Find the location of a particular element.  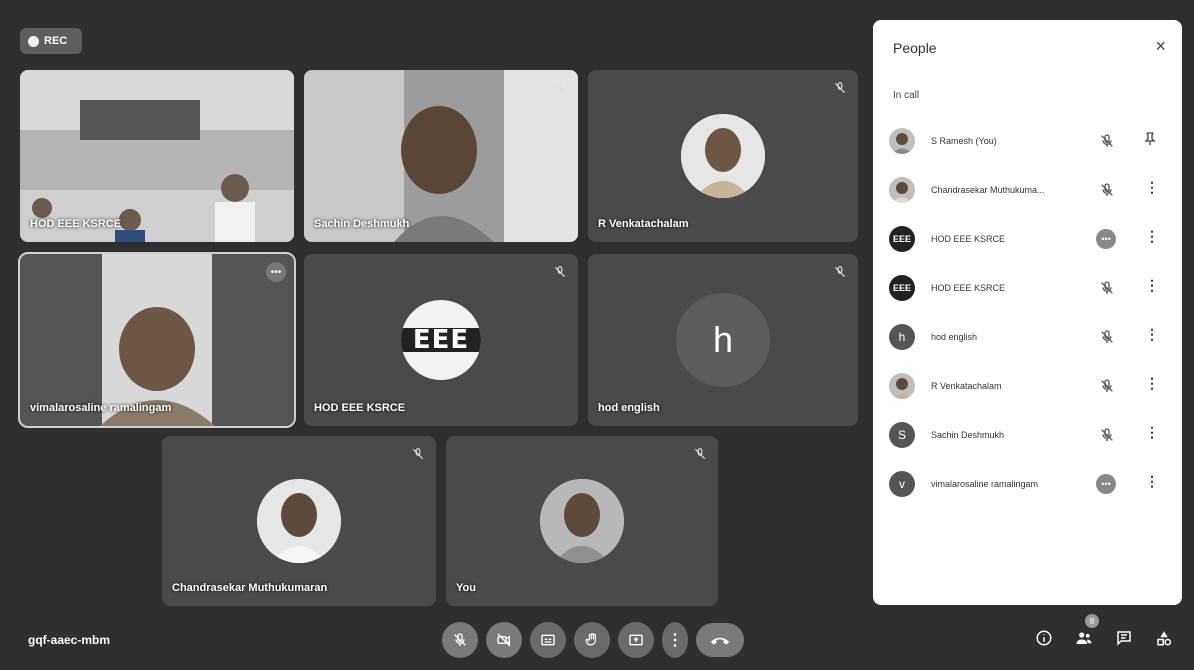

list-item: v vimalarosaline ramalingam ••• ⋮ is located at coordinates (1031, 483).